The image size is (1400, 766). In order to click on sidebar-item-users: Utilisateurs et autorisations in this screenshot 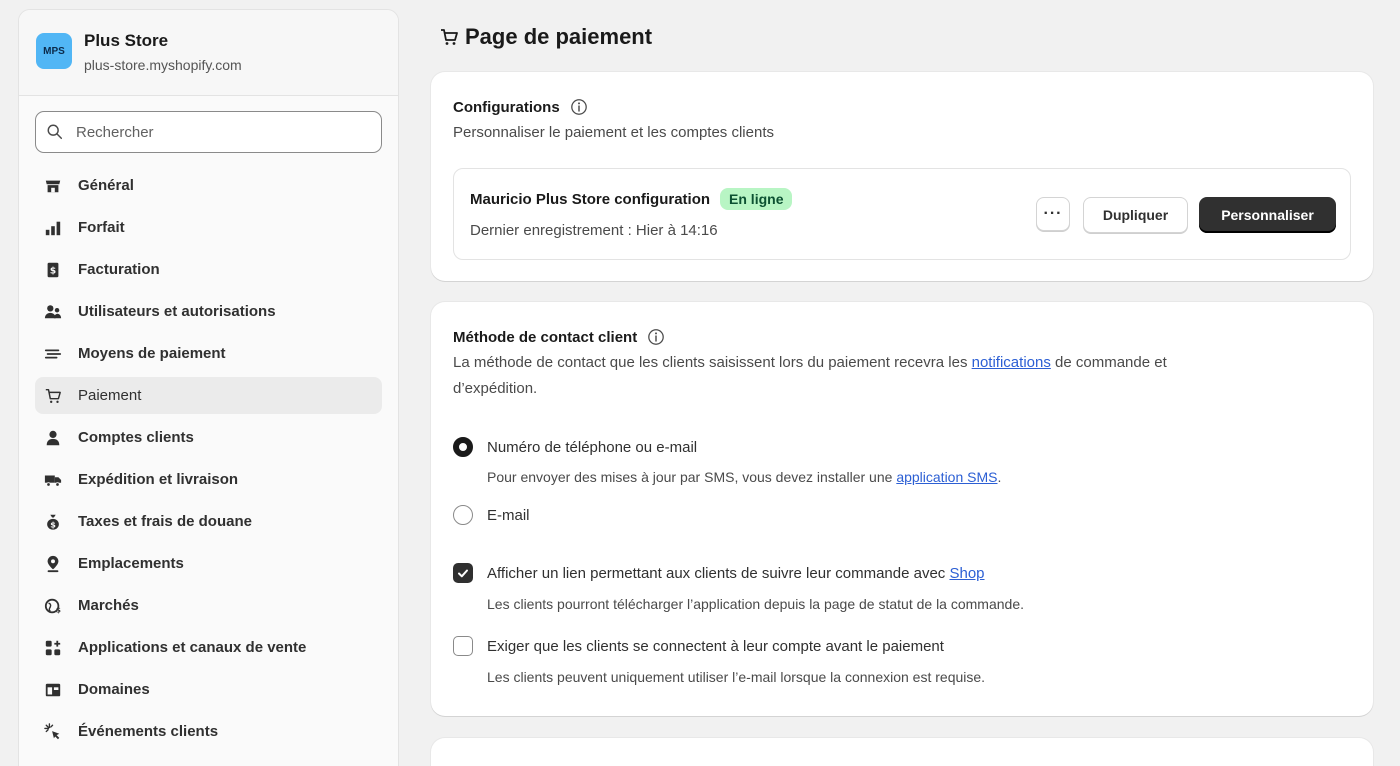, I will do `click(208, 311)`.